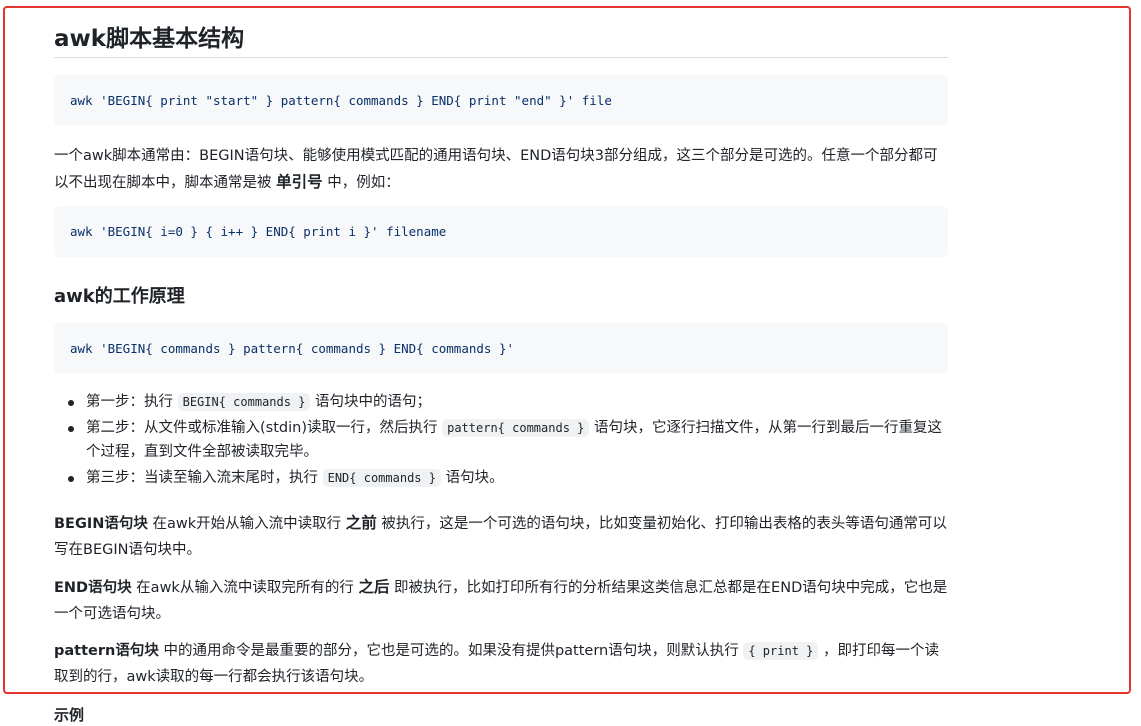  I want to click on begin-strong: 之前, so click(361, 523).